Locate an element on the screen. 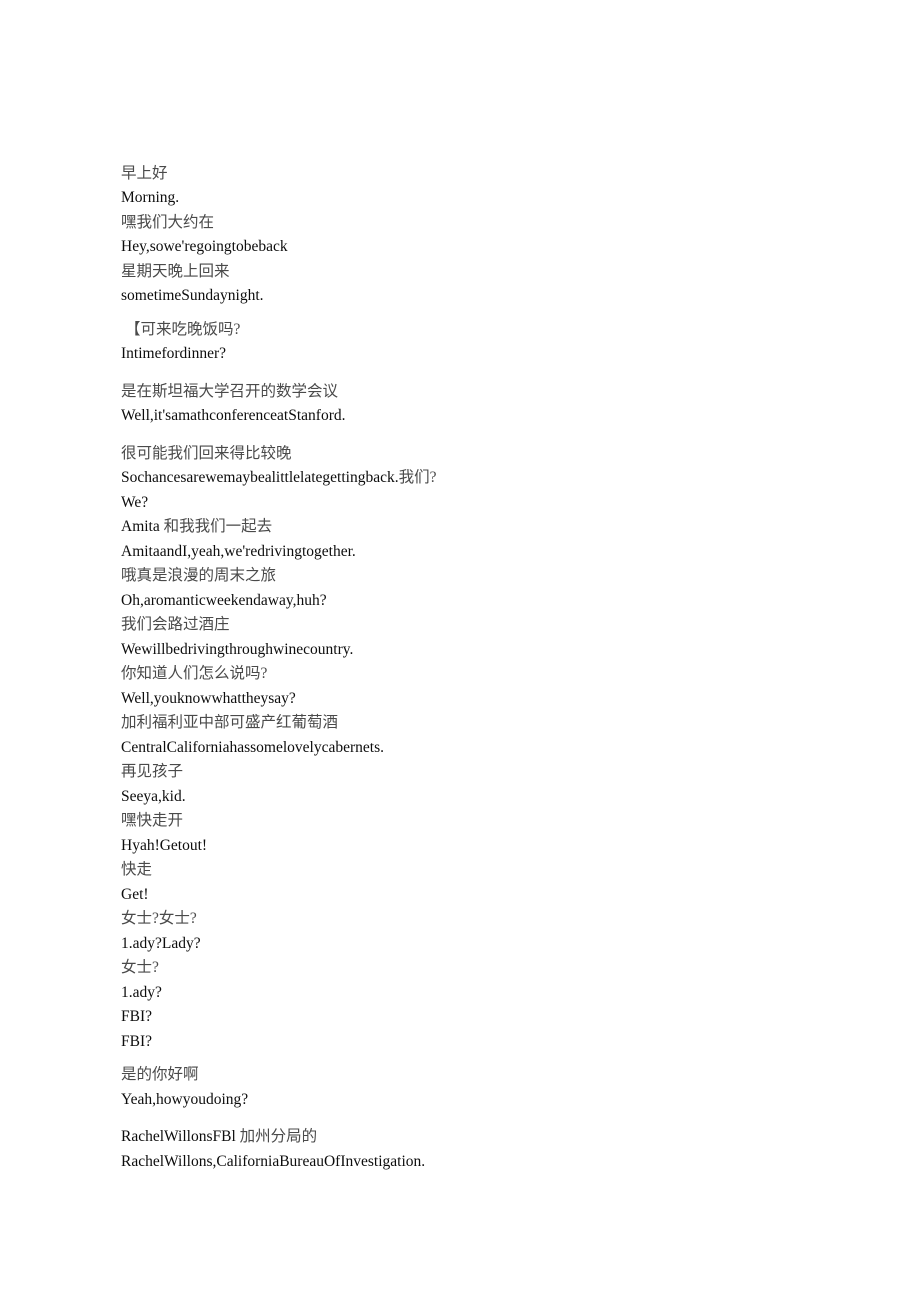 The image size is (920, 1301). transcript-line-segment: 和我我们一起去 is located at coordinates (218, 526).